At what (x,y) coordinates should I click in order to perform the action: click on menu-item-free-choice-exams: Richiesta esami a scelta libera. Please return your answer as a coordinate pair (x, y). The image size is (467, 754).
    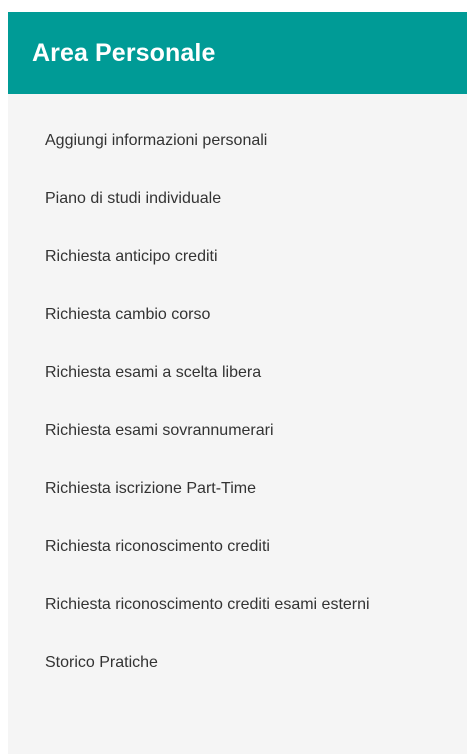
    Looking at the image, I should click on (237, 373).